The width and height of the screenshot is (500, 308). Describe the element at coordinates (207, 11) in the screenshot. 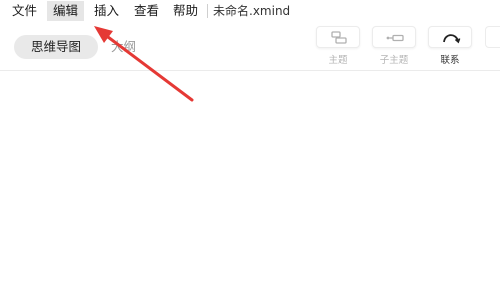

I see `menu-divider` at that location.